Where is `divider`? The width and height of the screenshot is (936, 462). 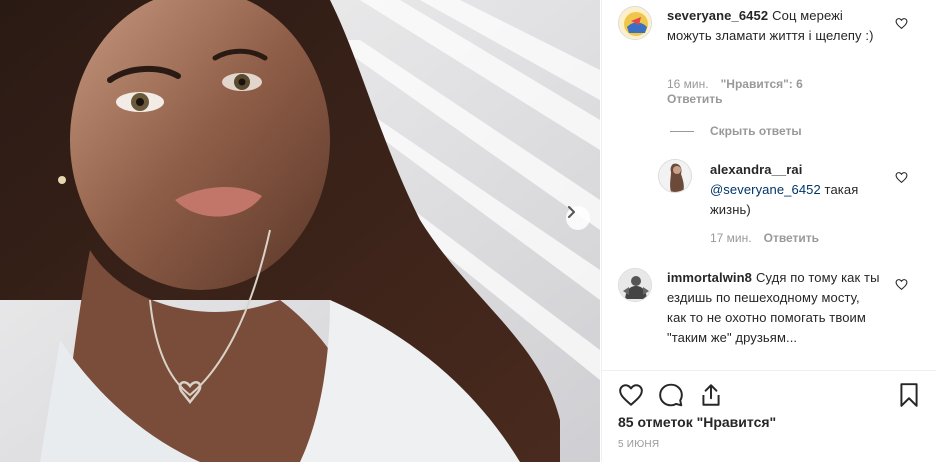 divider is located at coordinates (682, 131).